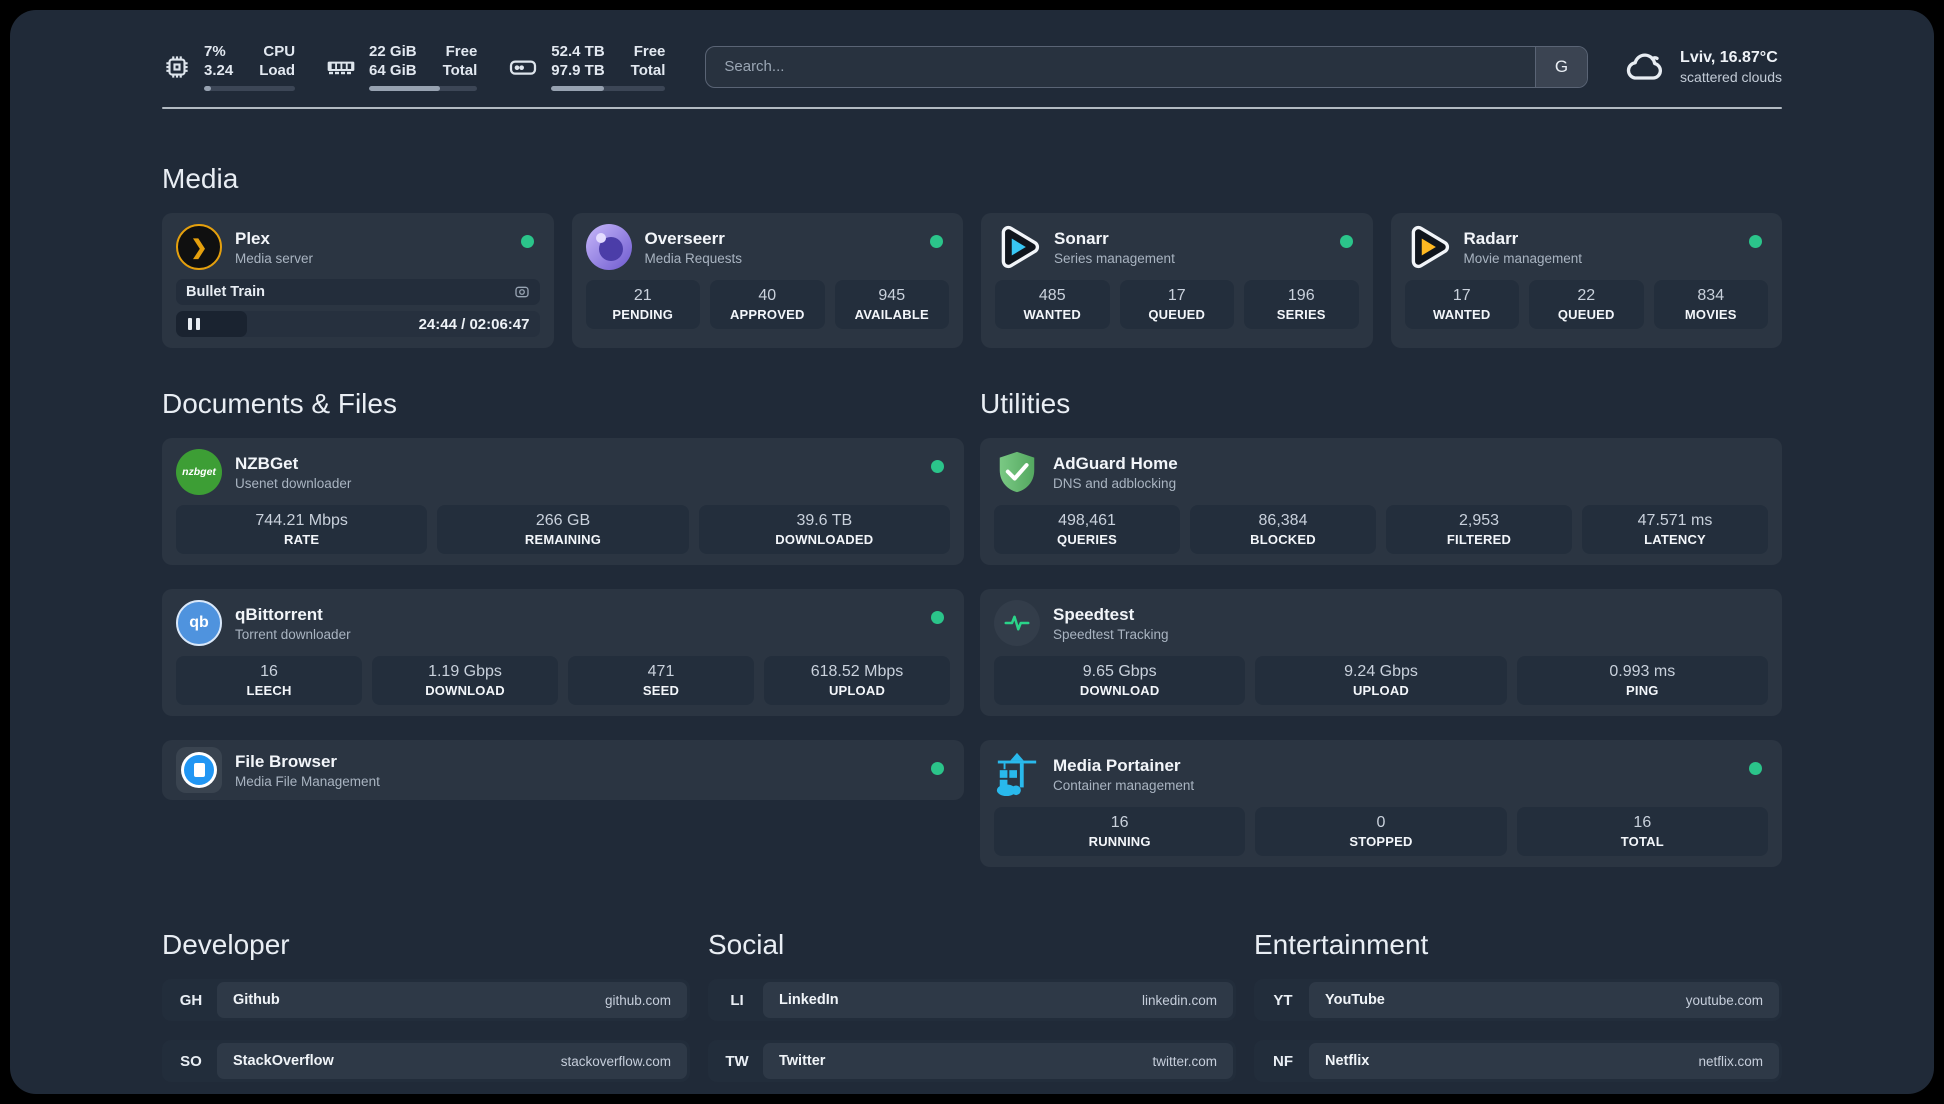 The image size is (1944, 1104). I want to click on speedtest-app-link: Speedtest Speedtest Tracking, so click(1381, 623).